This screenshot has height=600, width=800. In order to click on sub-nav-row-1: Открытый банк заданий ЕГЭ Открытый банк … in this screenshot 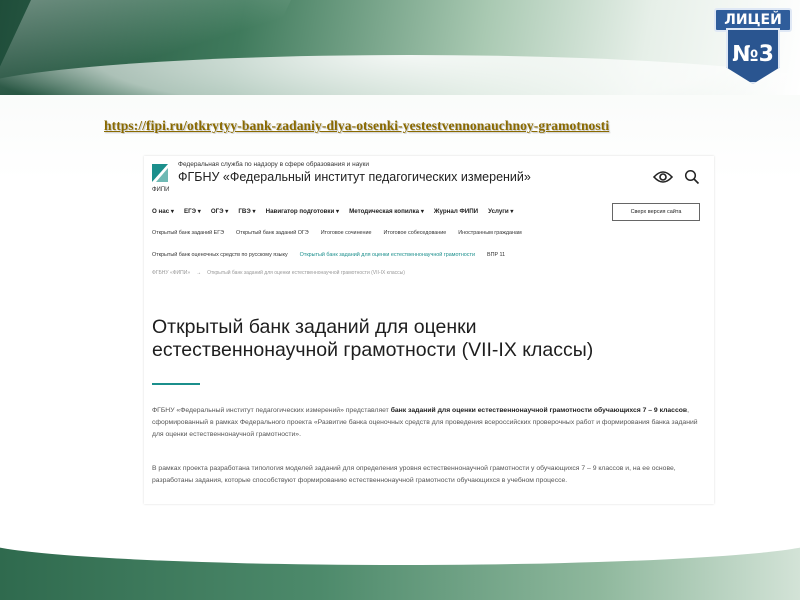, I will do `click(337, 233)`.